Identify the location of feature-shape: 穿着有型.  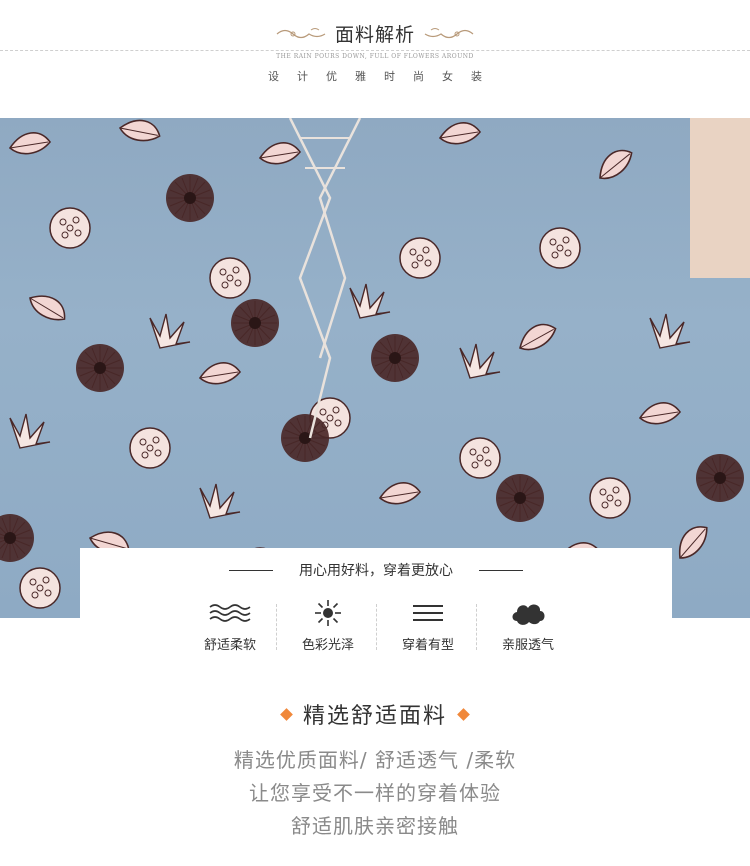
(428, 629).